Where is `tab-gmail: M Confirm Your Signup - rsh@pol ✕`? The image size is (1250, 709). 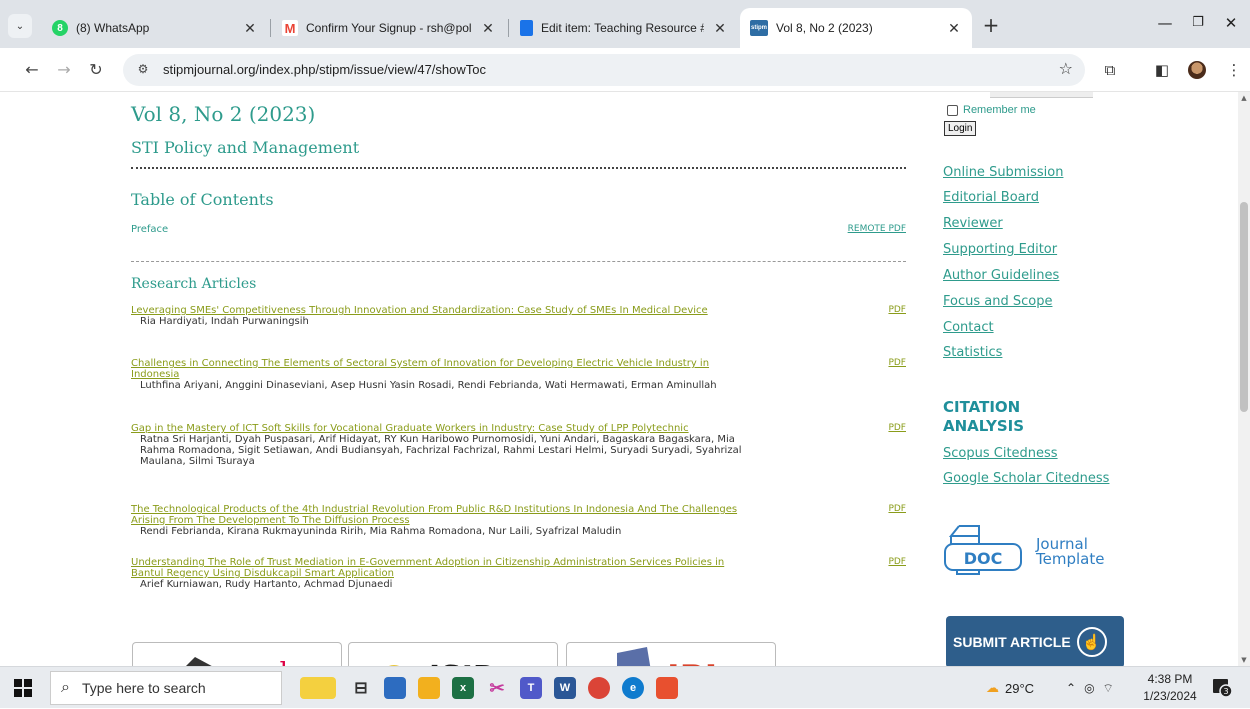 tab-gmail: M Confirm Your Signup - rsh@pol ✕ is located at coordinates (389, 28).